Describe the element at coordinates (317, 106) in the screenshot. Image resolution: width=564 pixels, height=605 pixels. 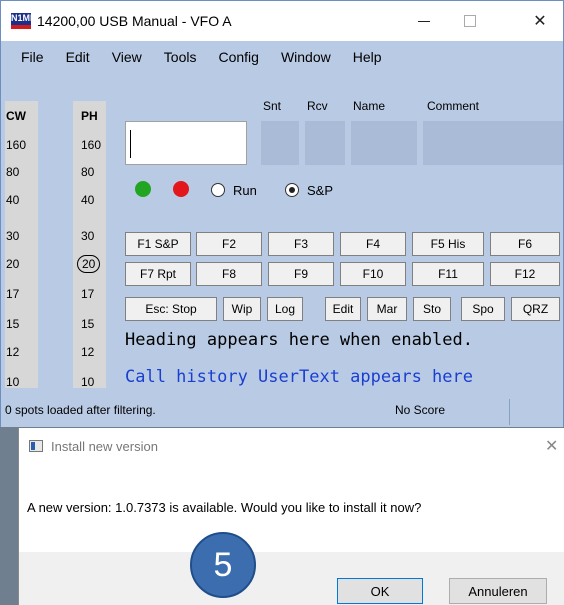
I see `rcv-label: Rcv` at that location.